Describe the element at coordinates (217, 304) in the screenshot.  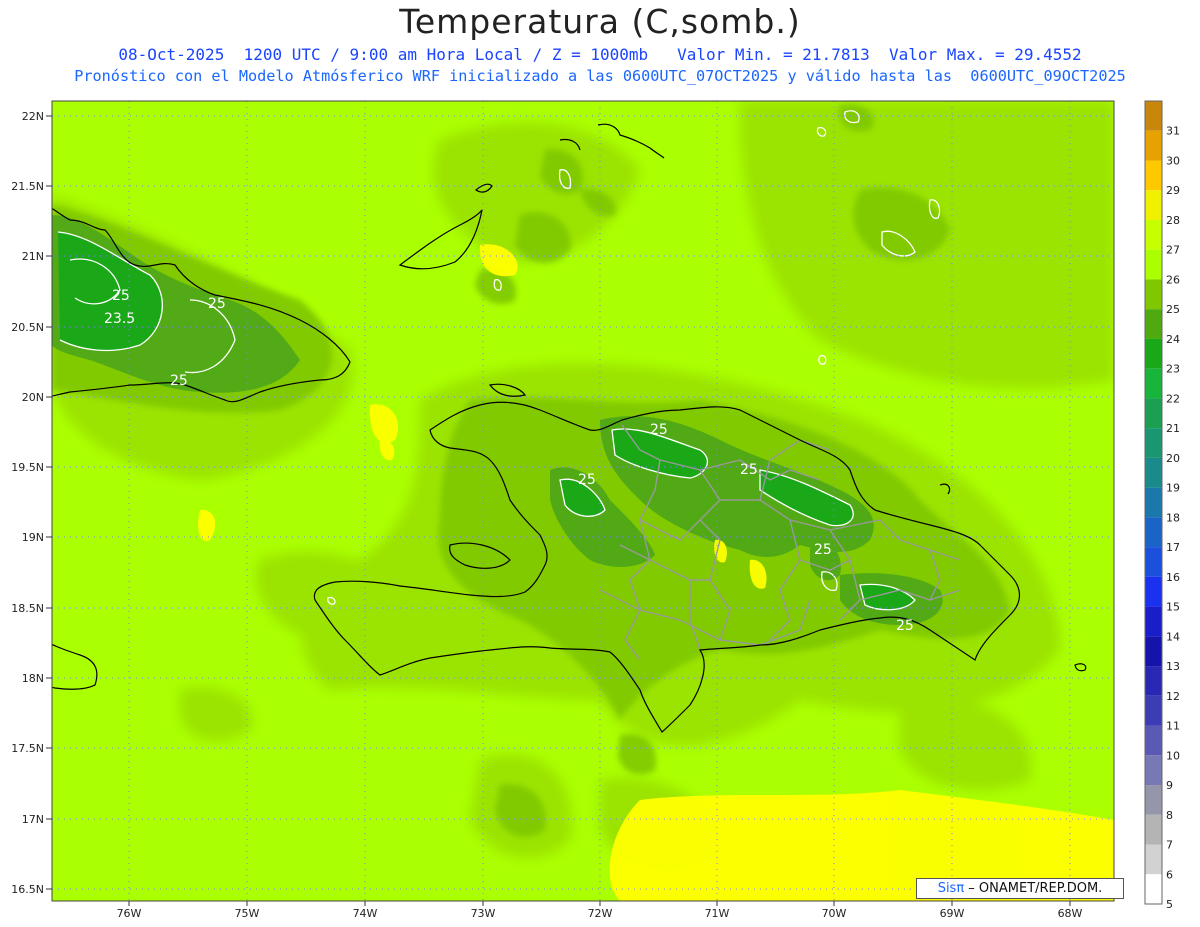
I see `contour-label-2: 25` at that location.